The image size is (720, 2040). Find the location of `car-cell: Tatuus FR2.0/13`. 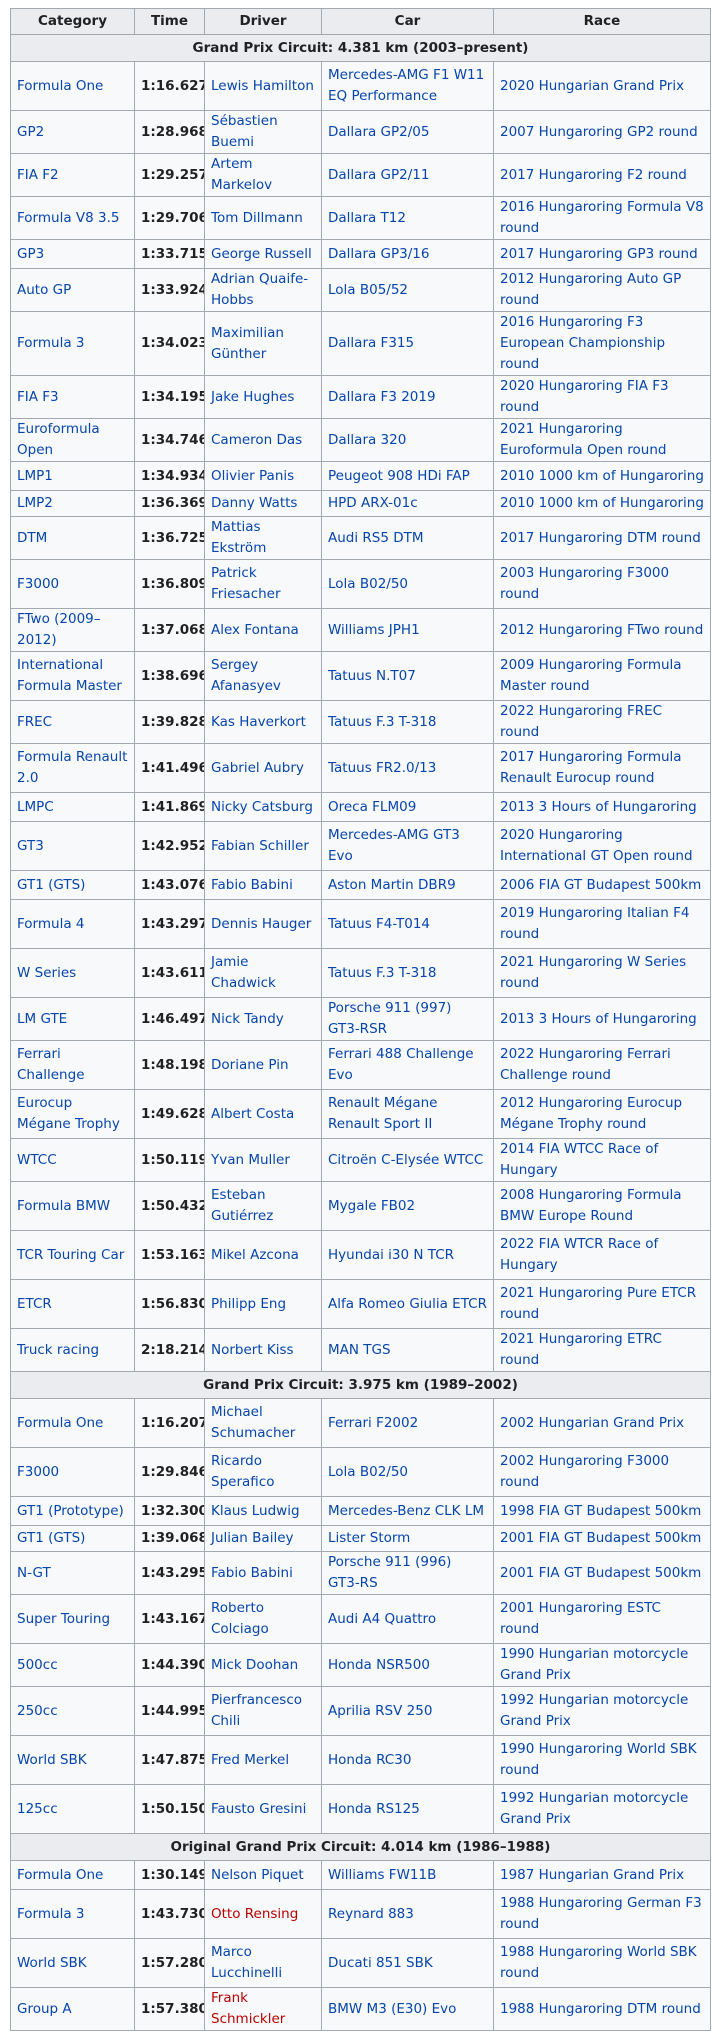

car-cell: Tatuus FR2.0/13 is located at coordinates (407, 768).